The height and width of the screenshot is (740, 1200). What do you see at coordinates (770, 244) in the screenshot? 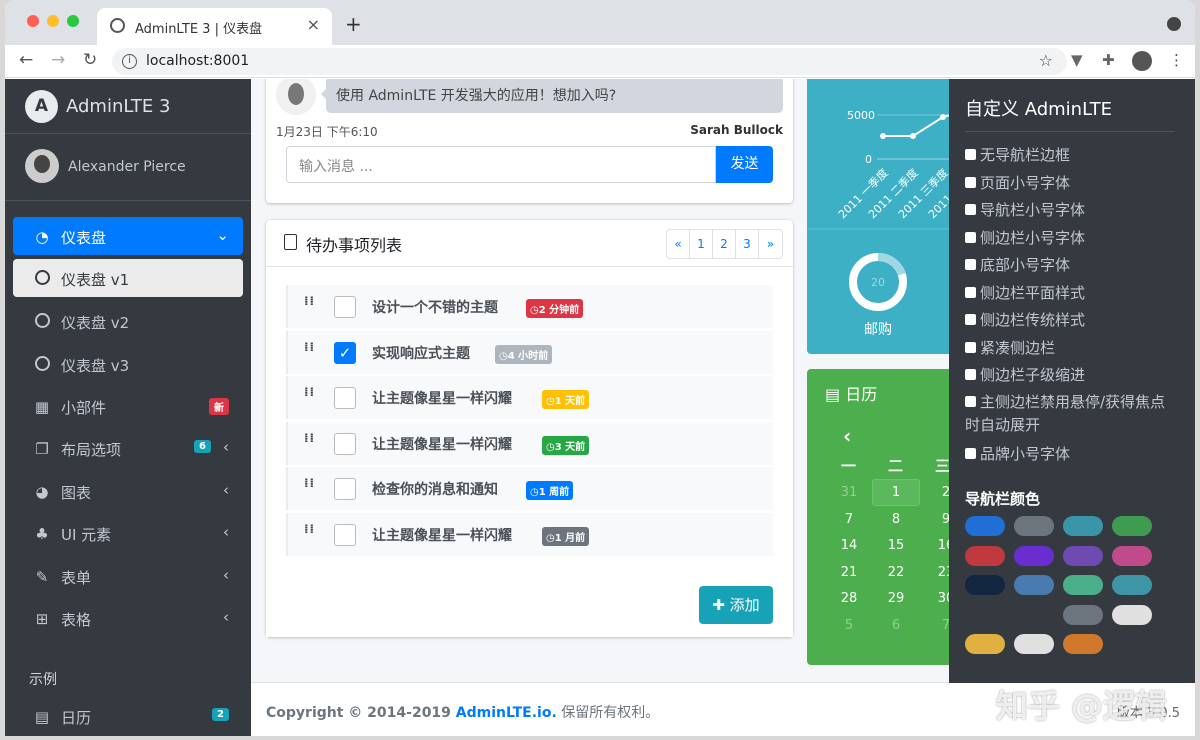
I see `page-next: »` at bounding box center [770, 244].